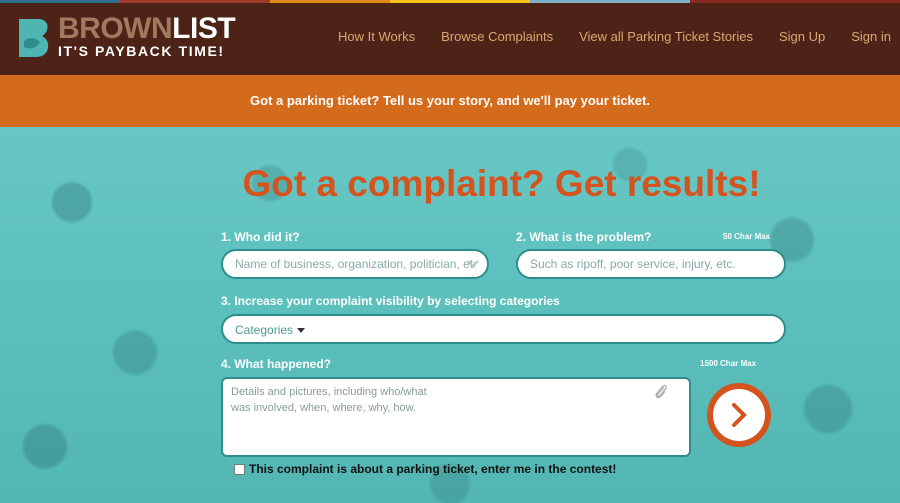 Image resolution: width=900 pixels, height=503 pixels. Describe the element at coordinates (264, 330) in the screenshot. I see `categories-text: Categories` at that location.